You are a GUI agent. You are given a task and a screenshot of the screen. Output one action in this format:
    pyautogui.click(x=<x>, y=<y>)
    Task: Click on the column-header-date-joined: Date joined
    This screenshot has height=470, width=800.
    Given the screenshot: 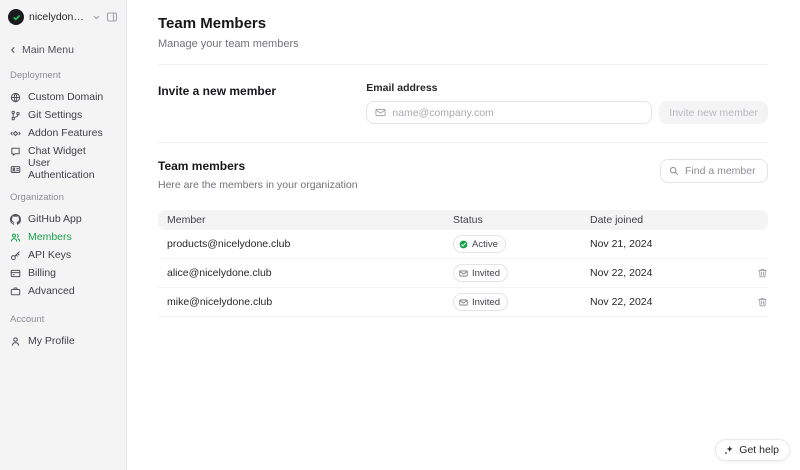 What is the action you would take?
    pyautogui.click(x=617, y=220)
    